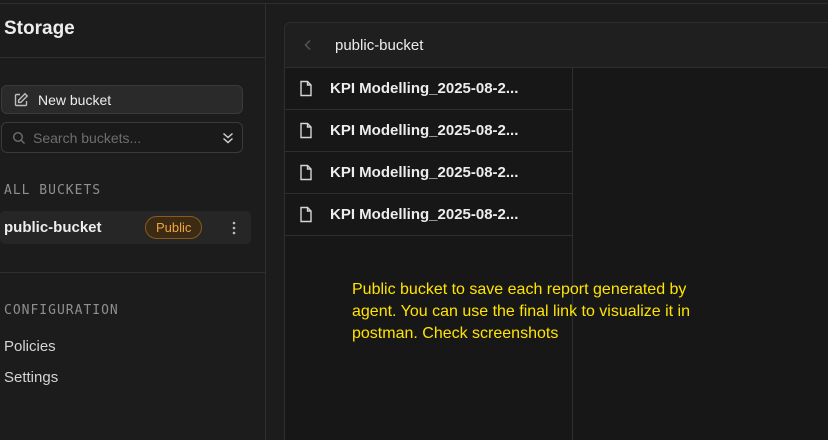  I want to click on bucket-title: public-bucket, so click(379, 45).